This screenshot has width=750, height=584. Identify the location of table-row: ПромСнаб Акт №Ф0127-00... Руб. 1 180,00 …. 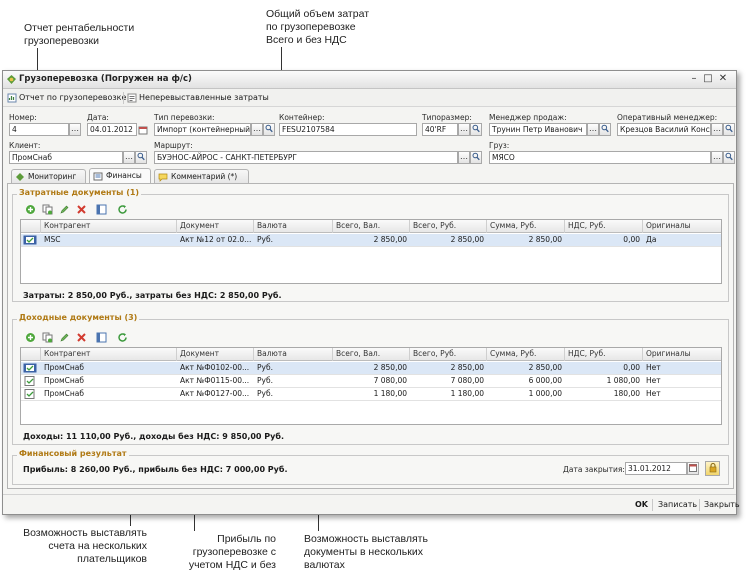
(371, 394).